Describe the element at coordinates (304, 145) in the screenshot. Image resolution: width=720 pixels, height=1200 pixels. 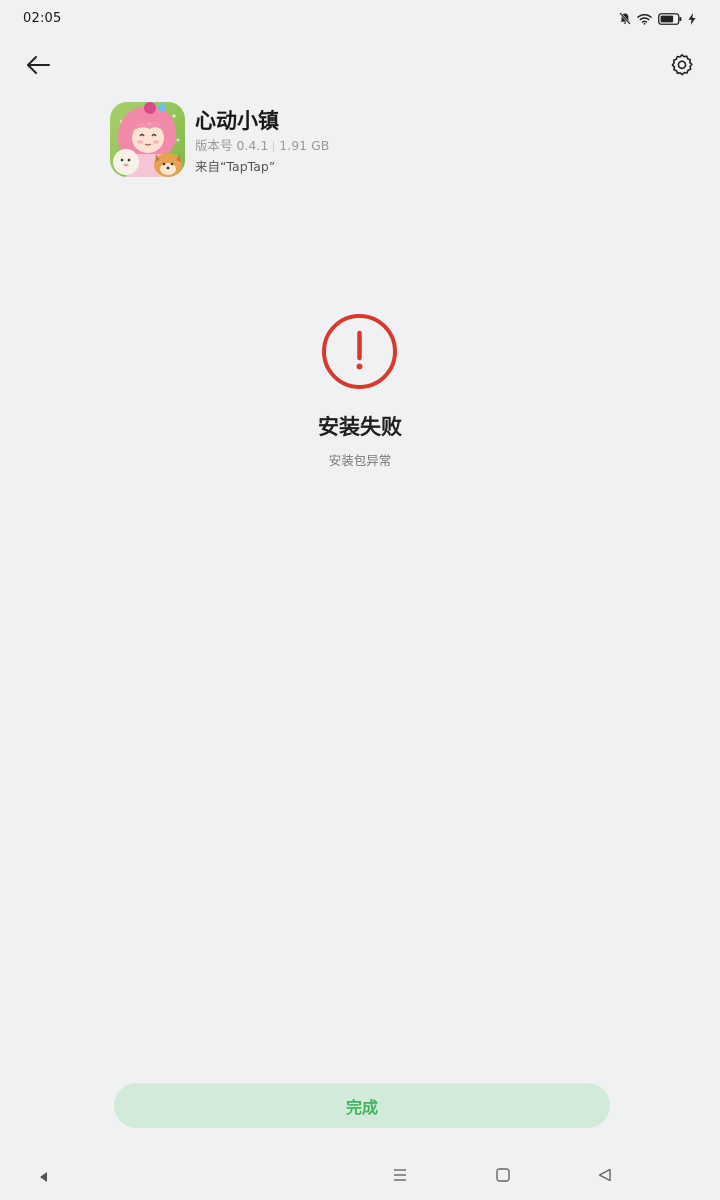
I see `app-size: 1.91 GB` at that location.